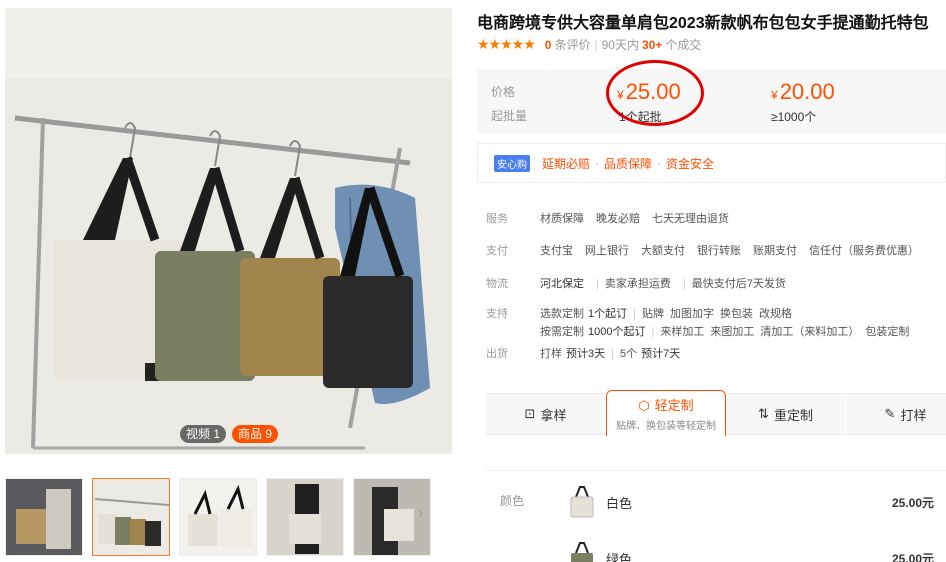 Image resolution: width=946 pixels, height=562 pixels. I want to click on tab-light-custom-sub: 贴牌、换包装等轻定制, so click(666, 426).